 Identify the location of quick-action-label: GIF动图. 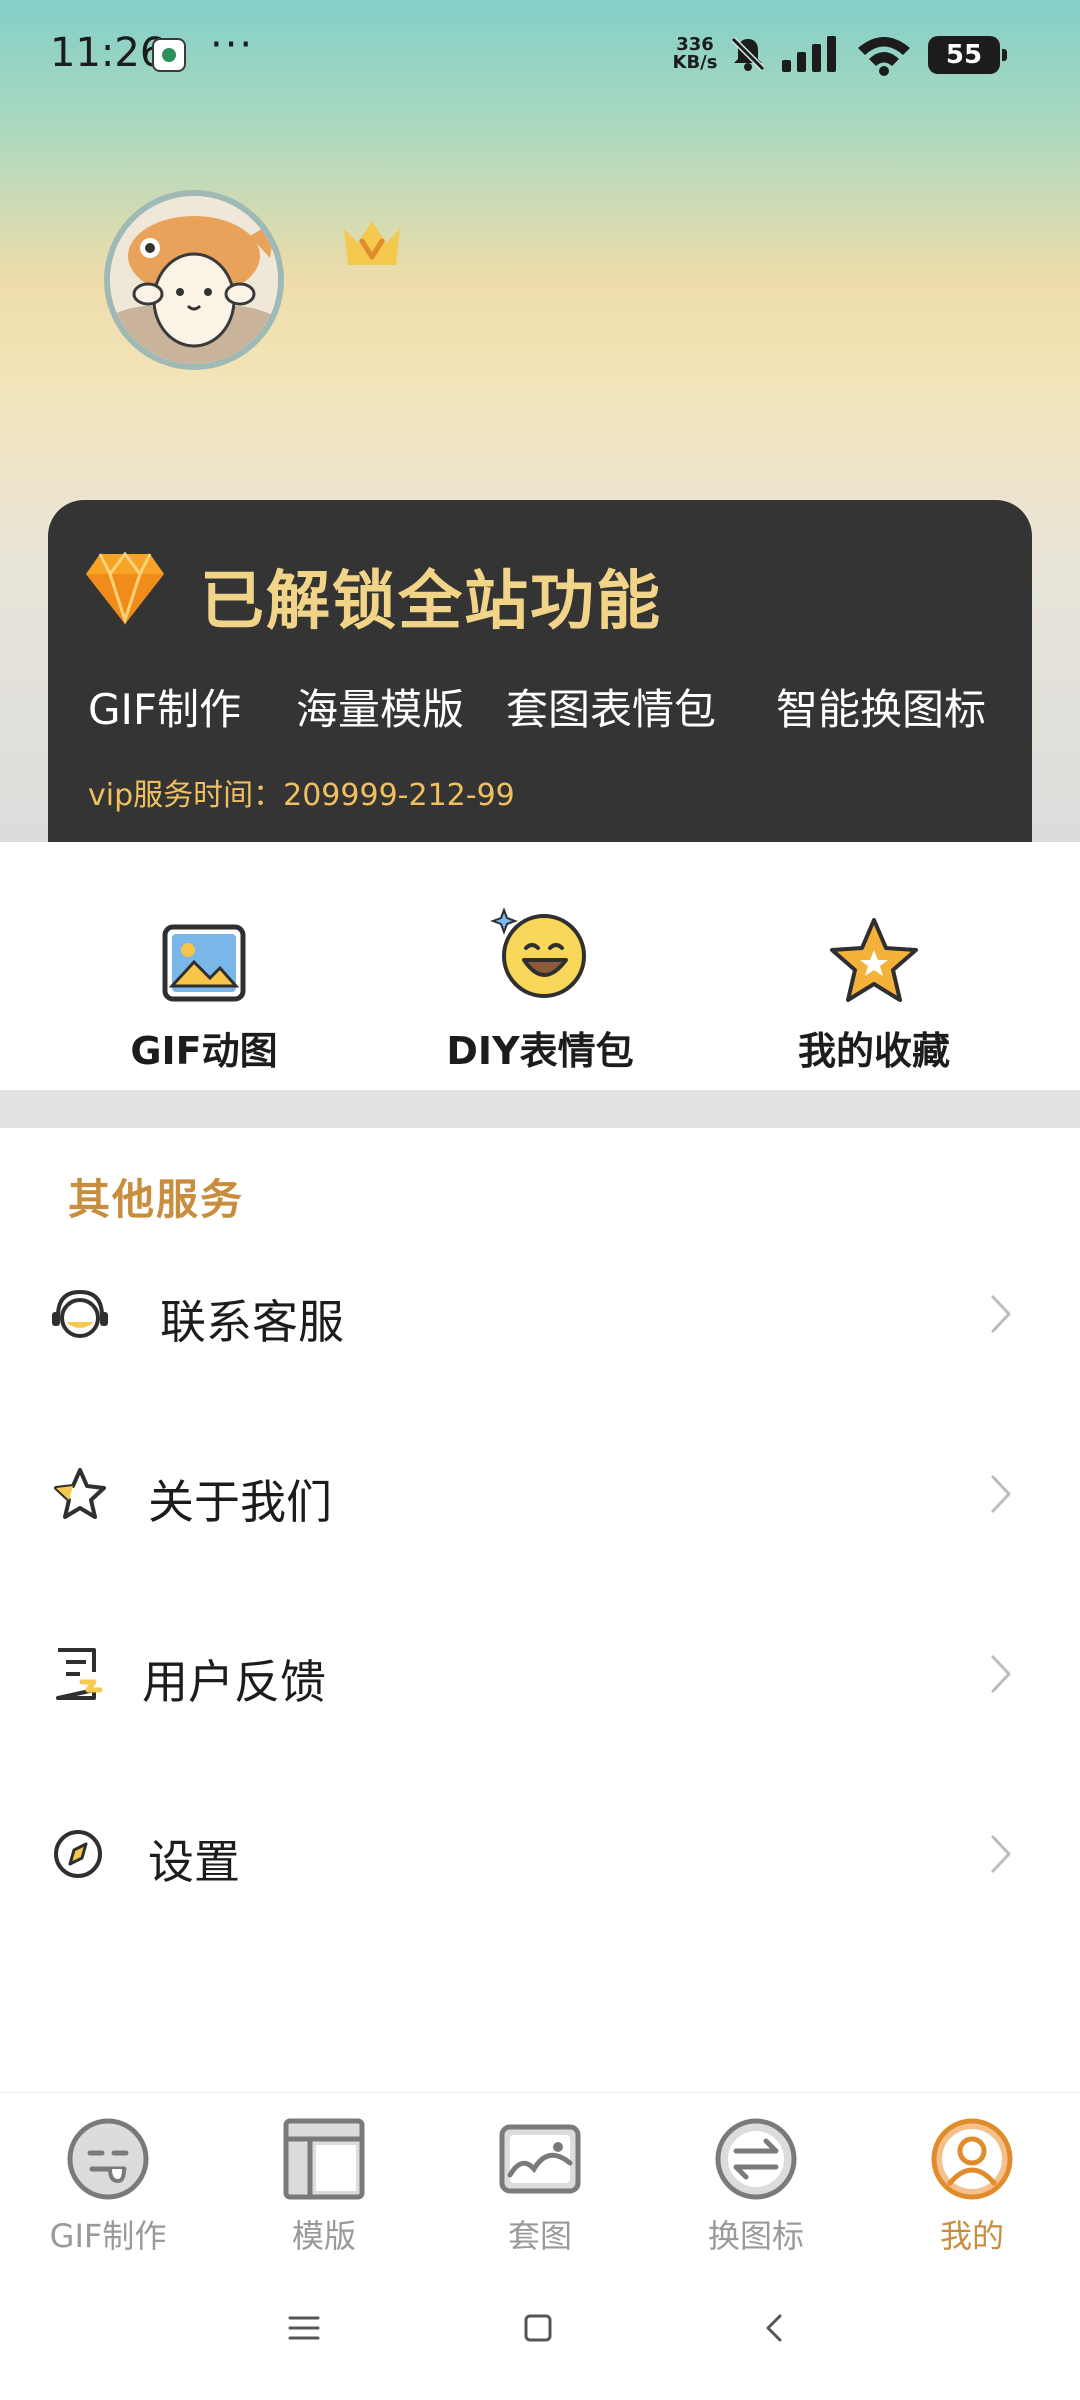
(204, 1051).